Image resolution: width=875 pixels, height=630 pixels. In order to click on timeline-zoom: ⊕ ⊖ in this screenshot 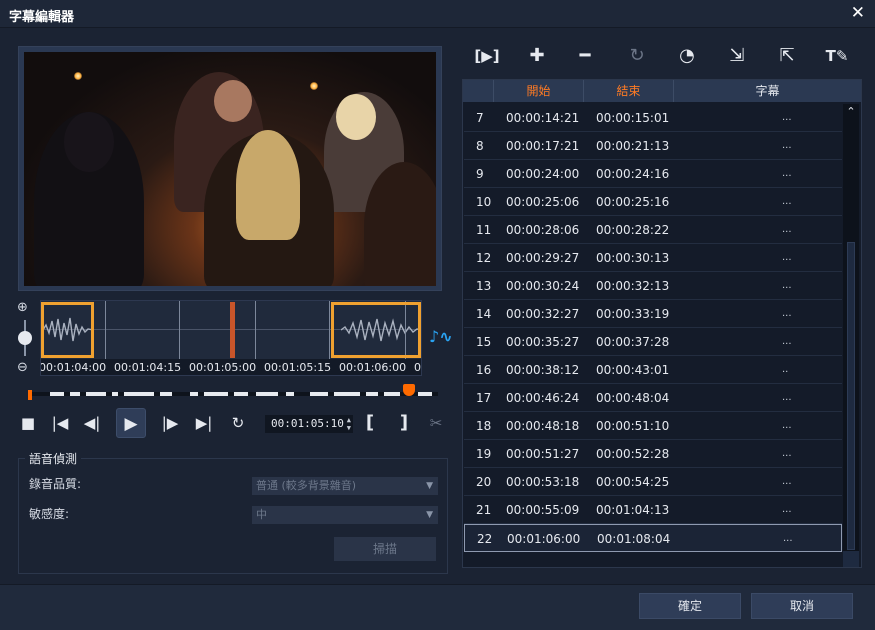, I will do `click(25, 340)`.